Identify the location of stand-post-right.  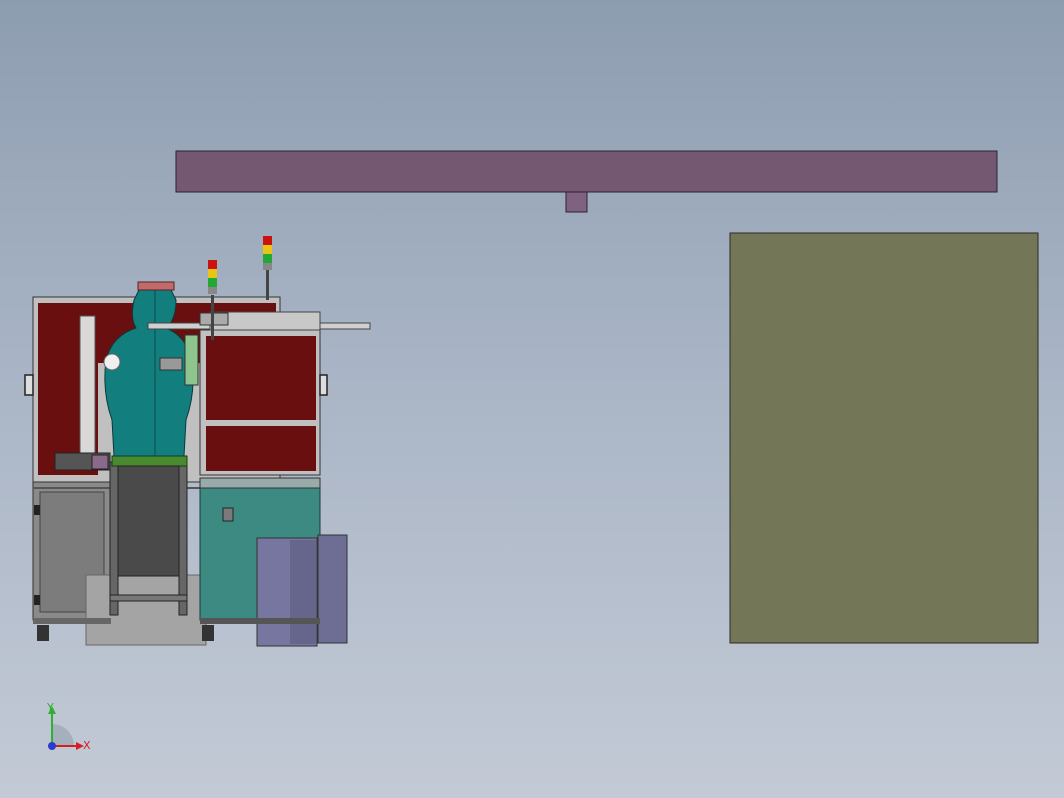
(183, 538).